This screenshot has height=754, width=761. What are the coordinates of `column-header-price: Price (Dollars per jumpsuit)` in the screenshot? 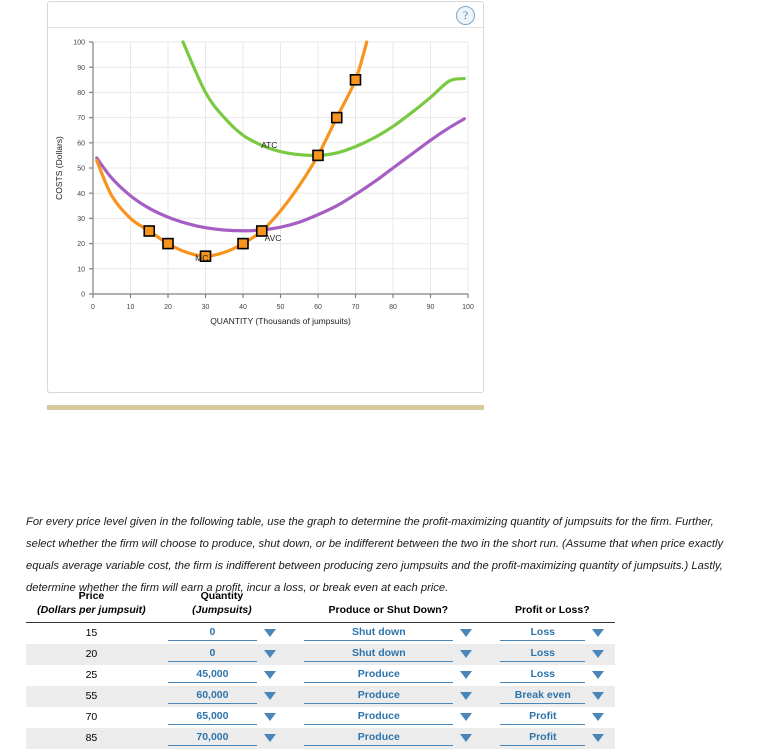 It's located at (91, 604).